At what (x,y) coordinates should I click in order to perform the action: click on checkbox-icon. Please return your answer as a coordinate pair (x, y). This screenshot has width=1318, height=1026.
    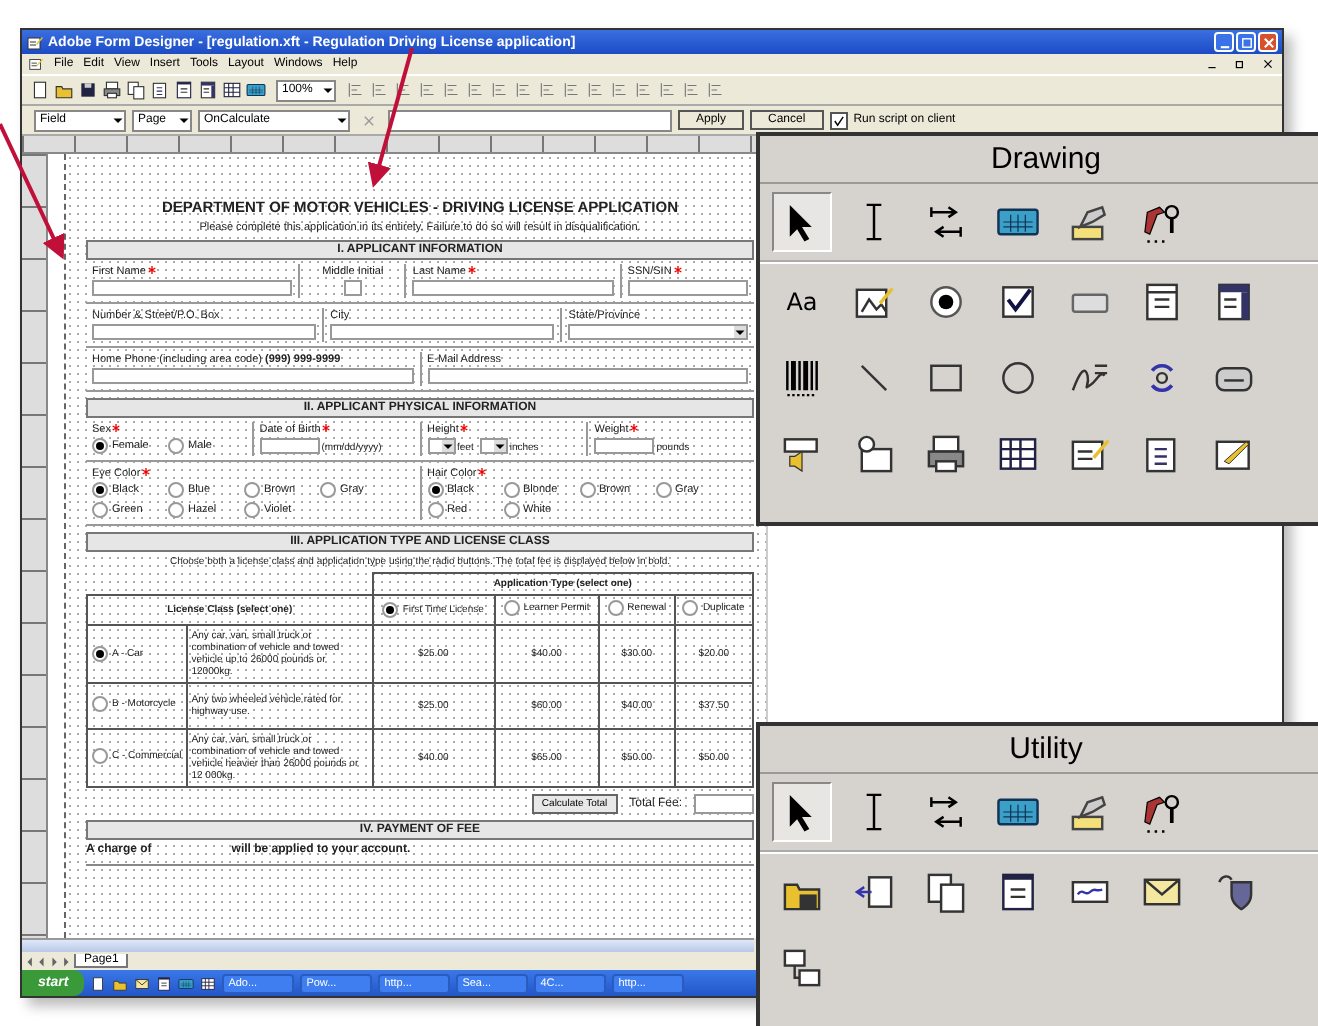
    Looking at the image, I should click on (1018, 302).